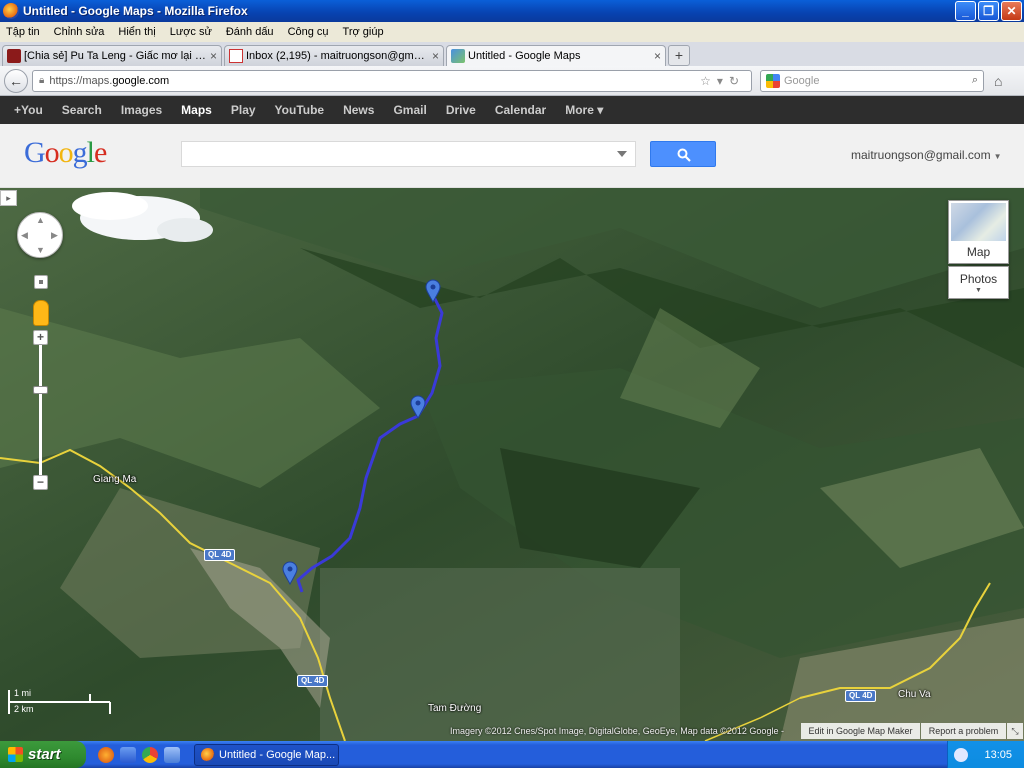 The image size is (1024, 768). I want to click on account-menu: maitruongson@gmail.com ▼, so click(926, 155).